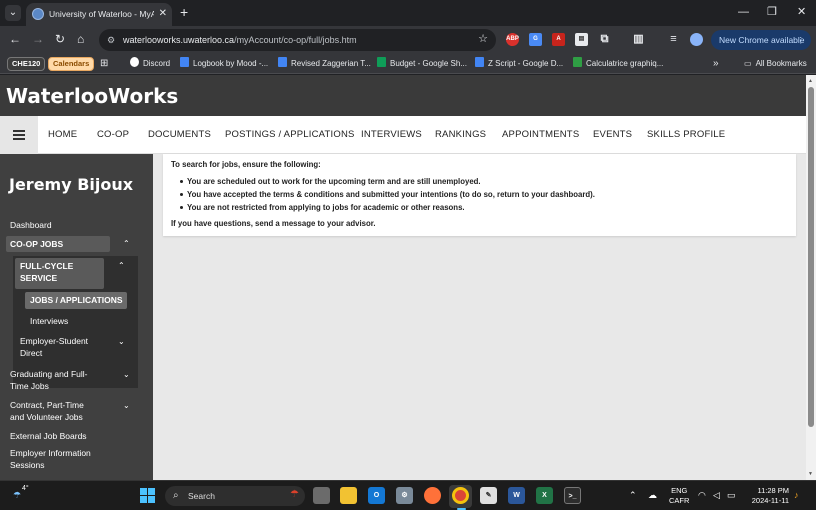 This screenshot has width=816, height=510. What do you see at coordinates (432, 495) in the screenshot?
I see `firefox-icon` at bounding box center [432, 495].